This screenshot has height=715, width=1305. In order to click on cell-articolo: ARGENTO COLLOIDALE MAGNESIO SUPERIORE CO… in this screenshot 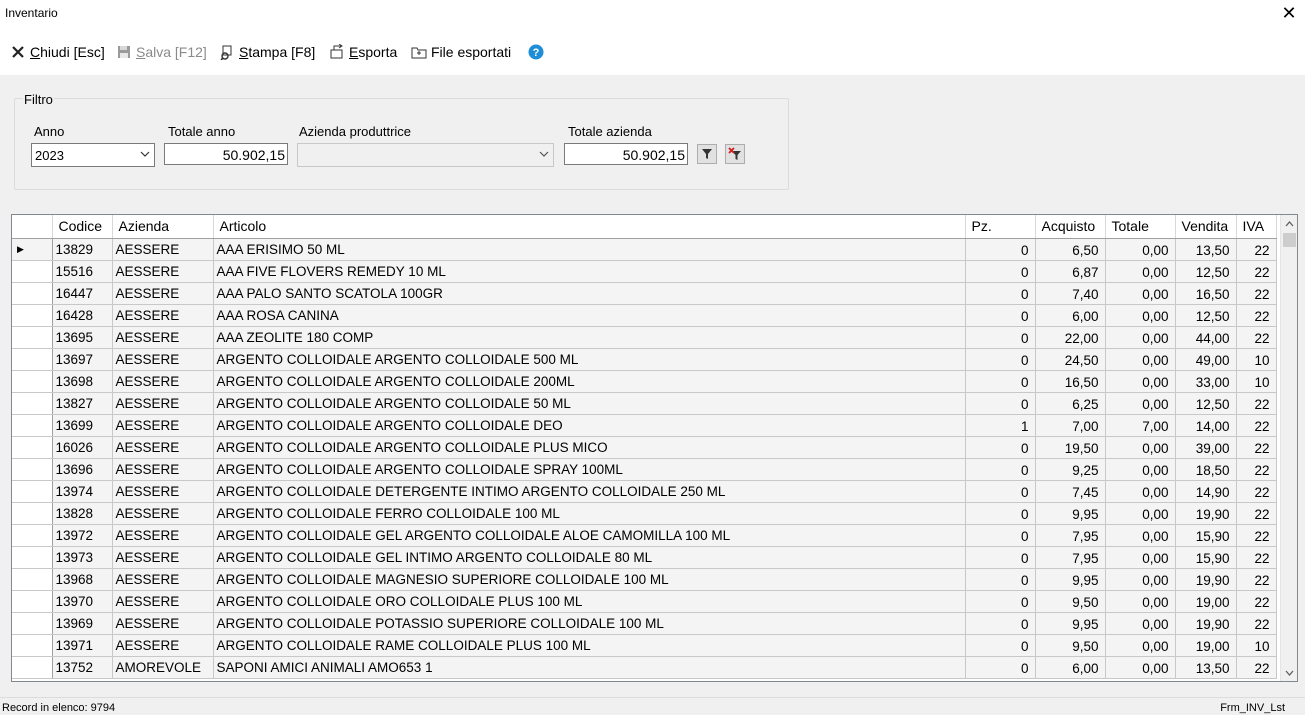, I will do `click(589, 579)`.